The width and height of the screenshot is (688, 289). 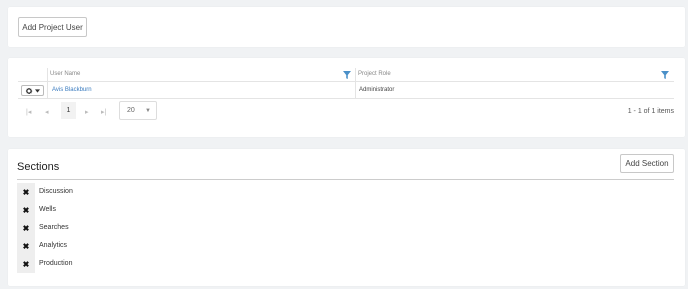 What do you see at coordinates (117, 210) in the screenshot?
I see `list-item: ✖ Wells` at bounding box center [117, 210].